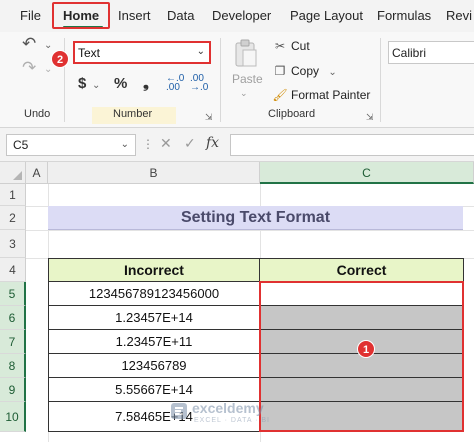  Describe the element at coordinates (154, 294) in the screenshot. I see `incorrect-cell: 123456789123456000` at that location.